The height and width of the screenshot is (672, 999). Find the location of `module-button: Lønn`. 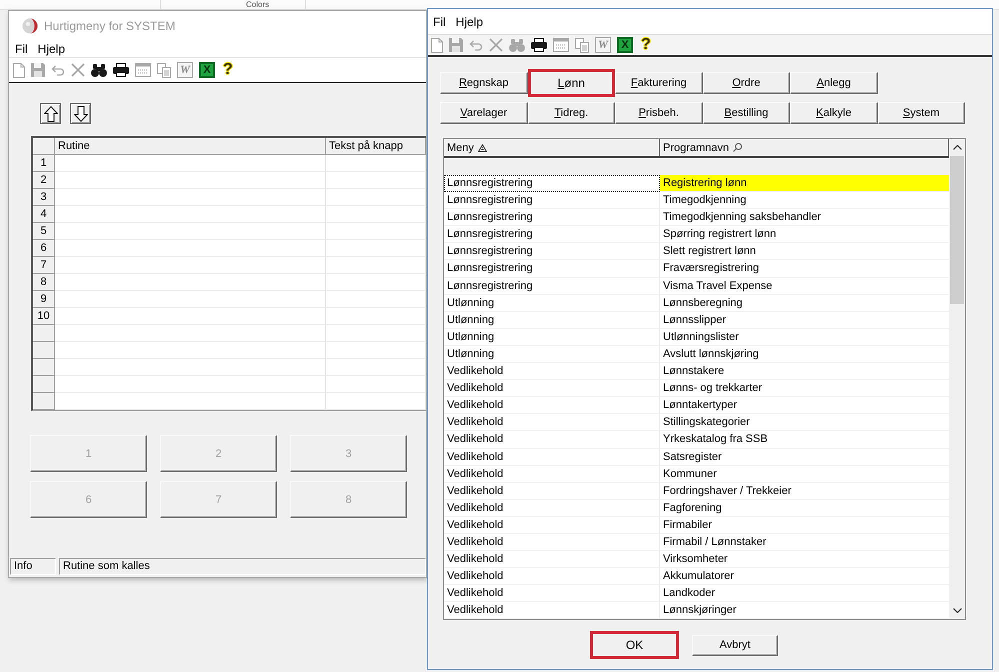

module-button: Lønn is located at coordinates (571, 83).